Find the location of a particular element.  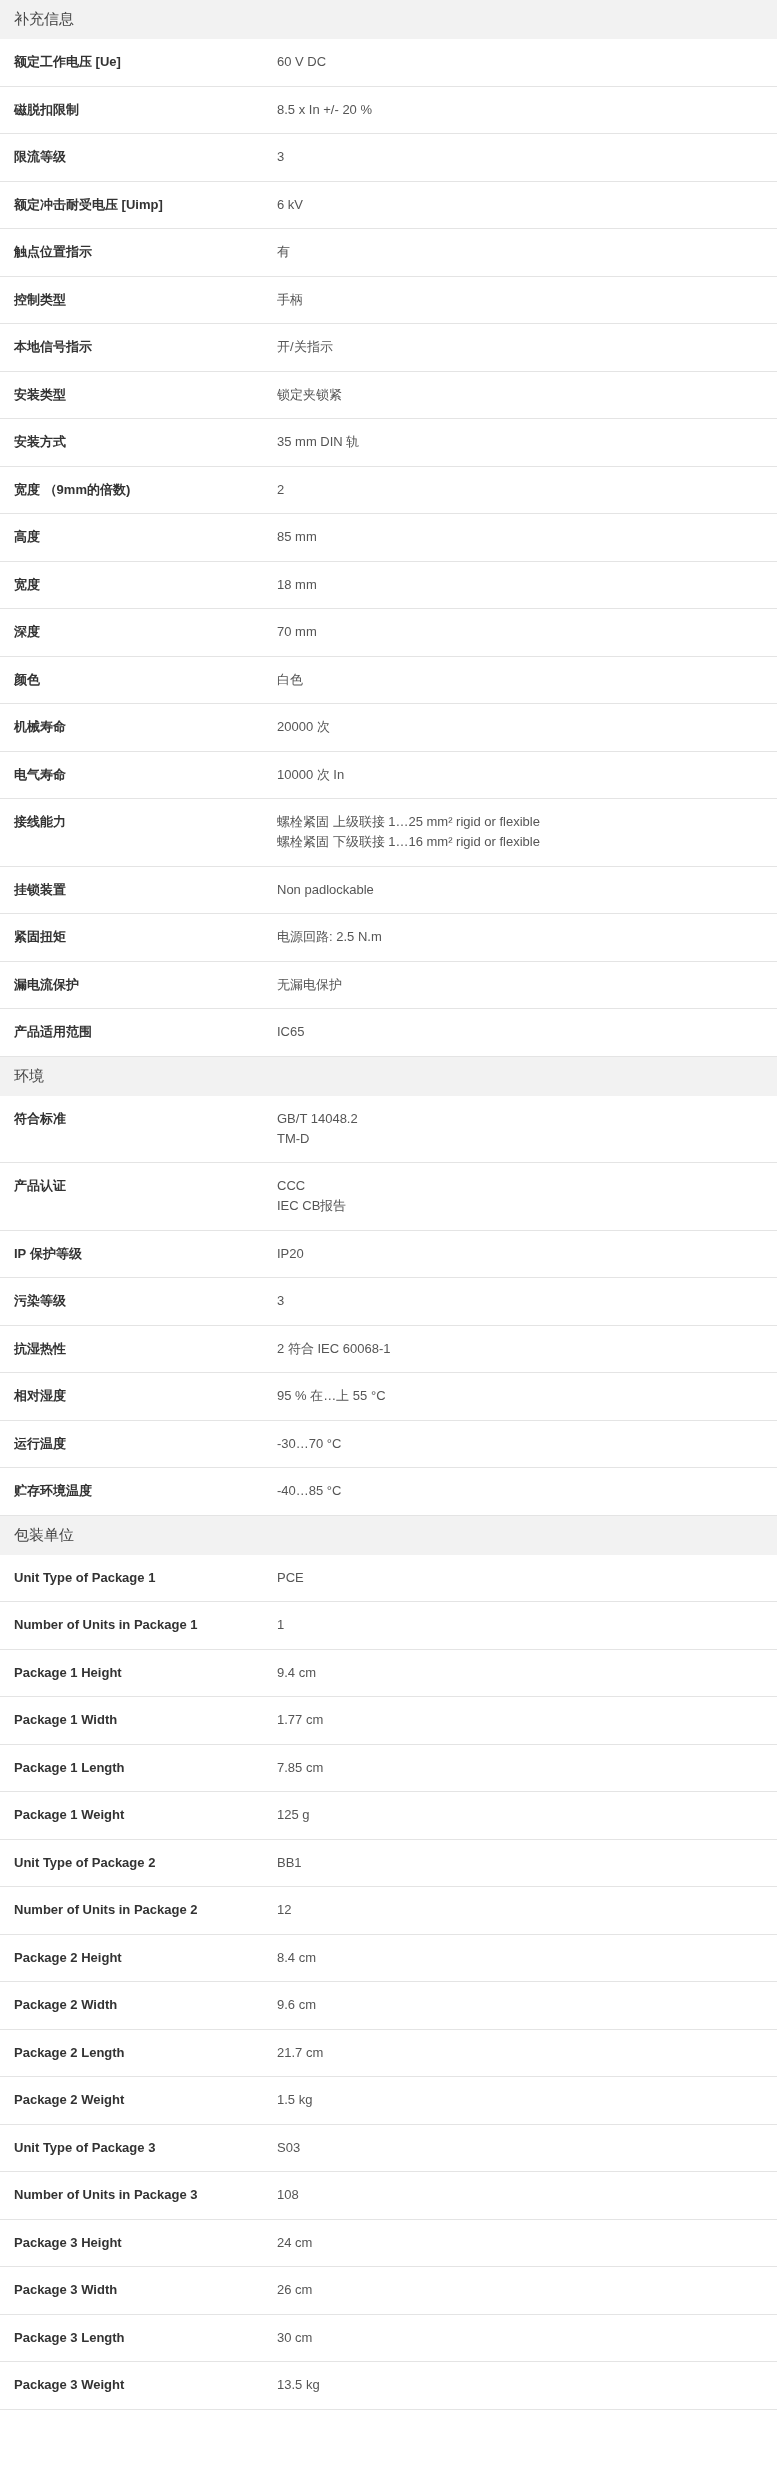

spec-label: 深度 is located at coordinates (27, 632).